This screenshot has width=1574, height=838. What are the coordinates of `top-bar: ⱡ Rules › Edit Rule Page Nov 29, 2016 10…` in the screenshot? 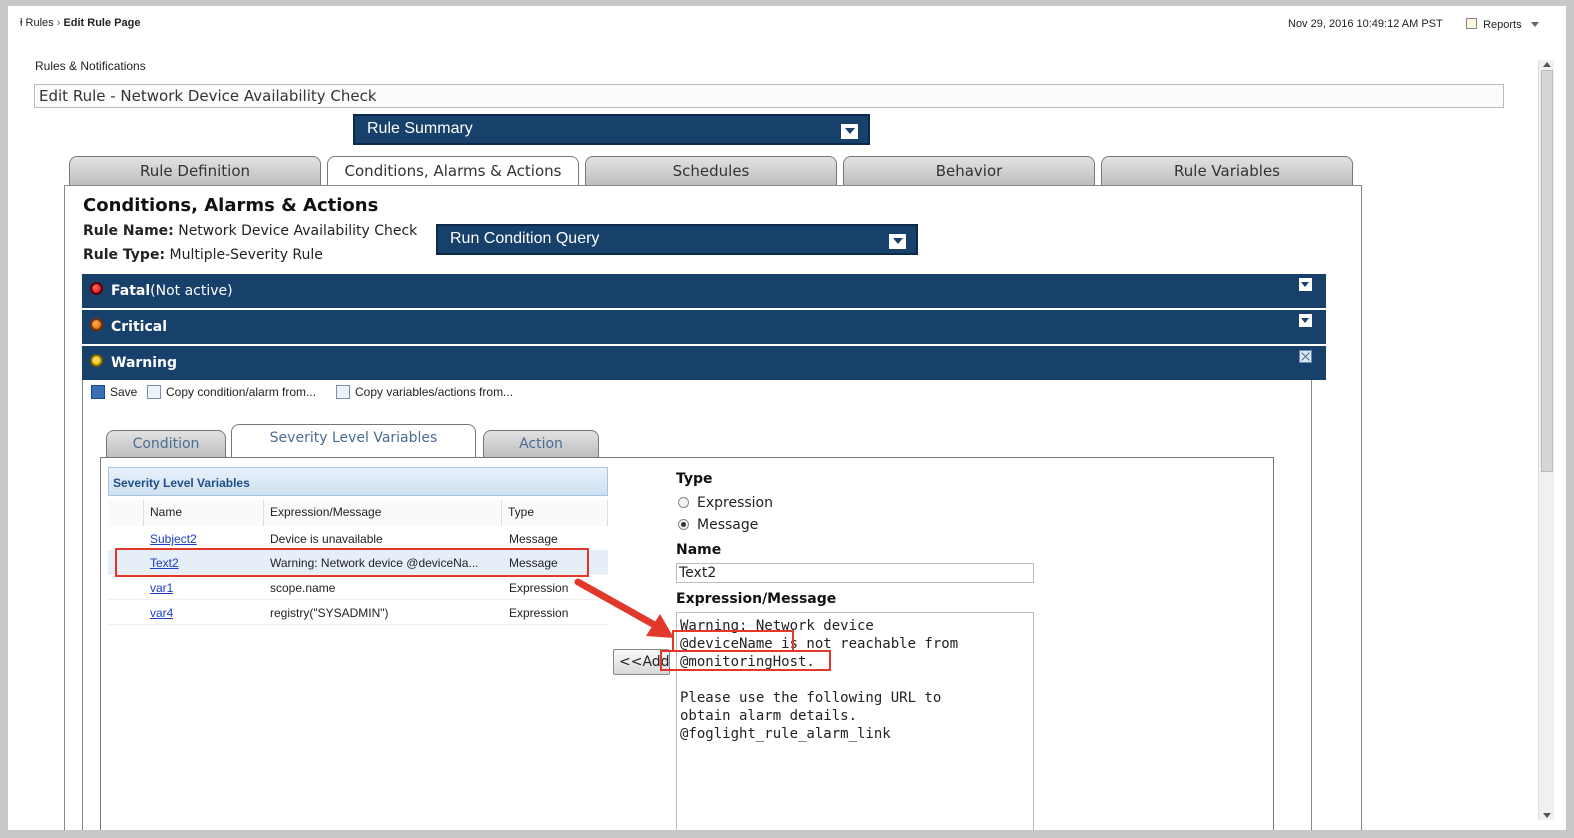 It's located at (787, 24).